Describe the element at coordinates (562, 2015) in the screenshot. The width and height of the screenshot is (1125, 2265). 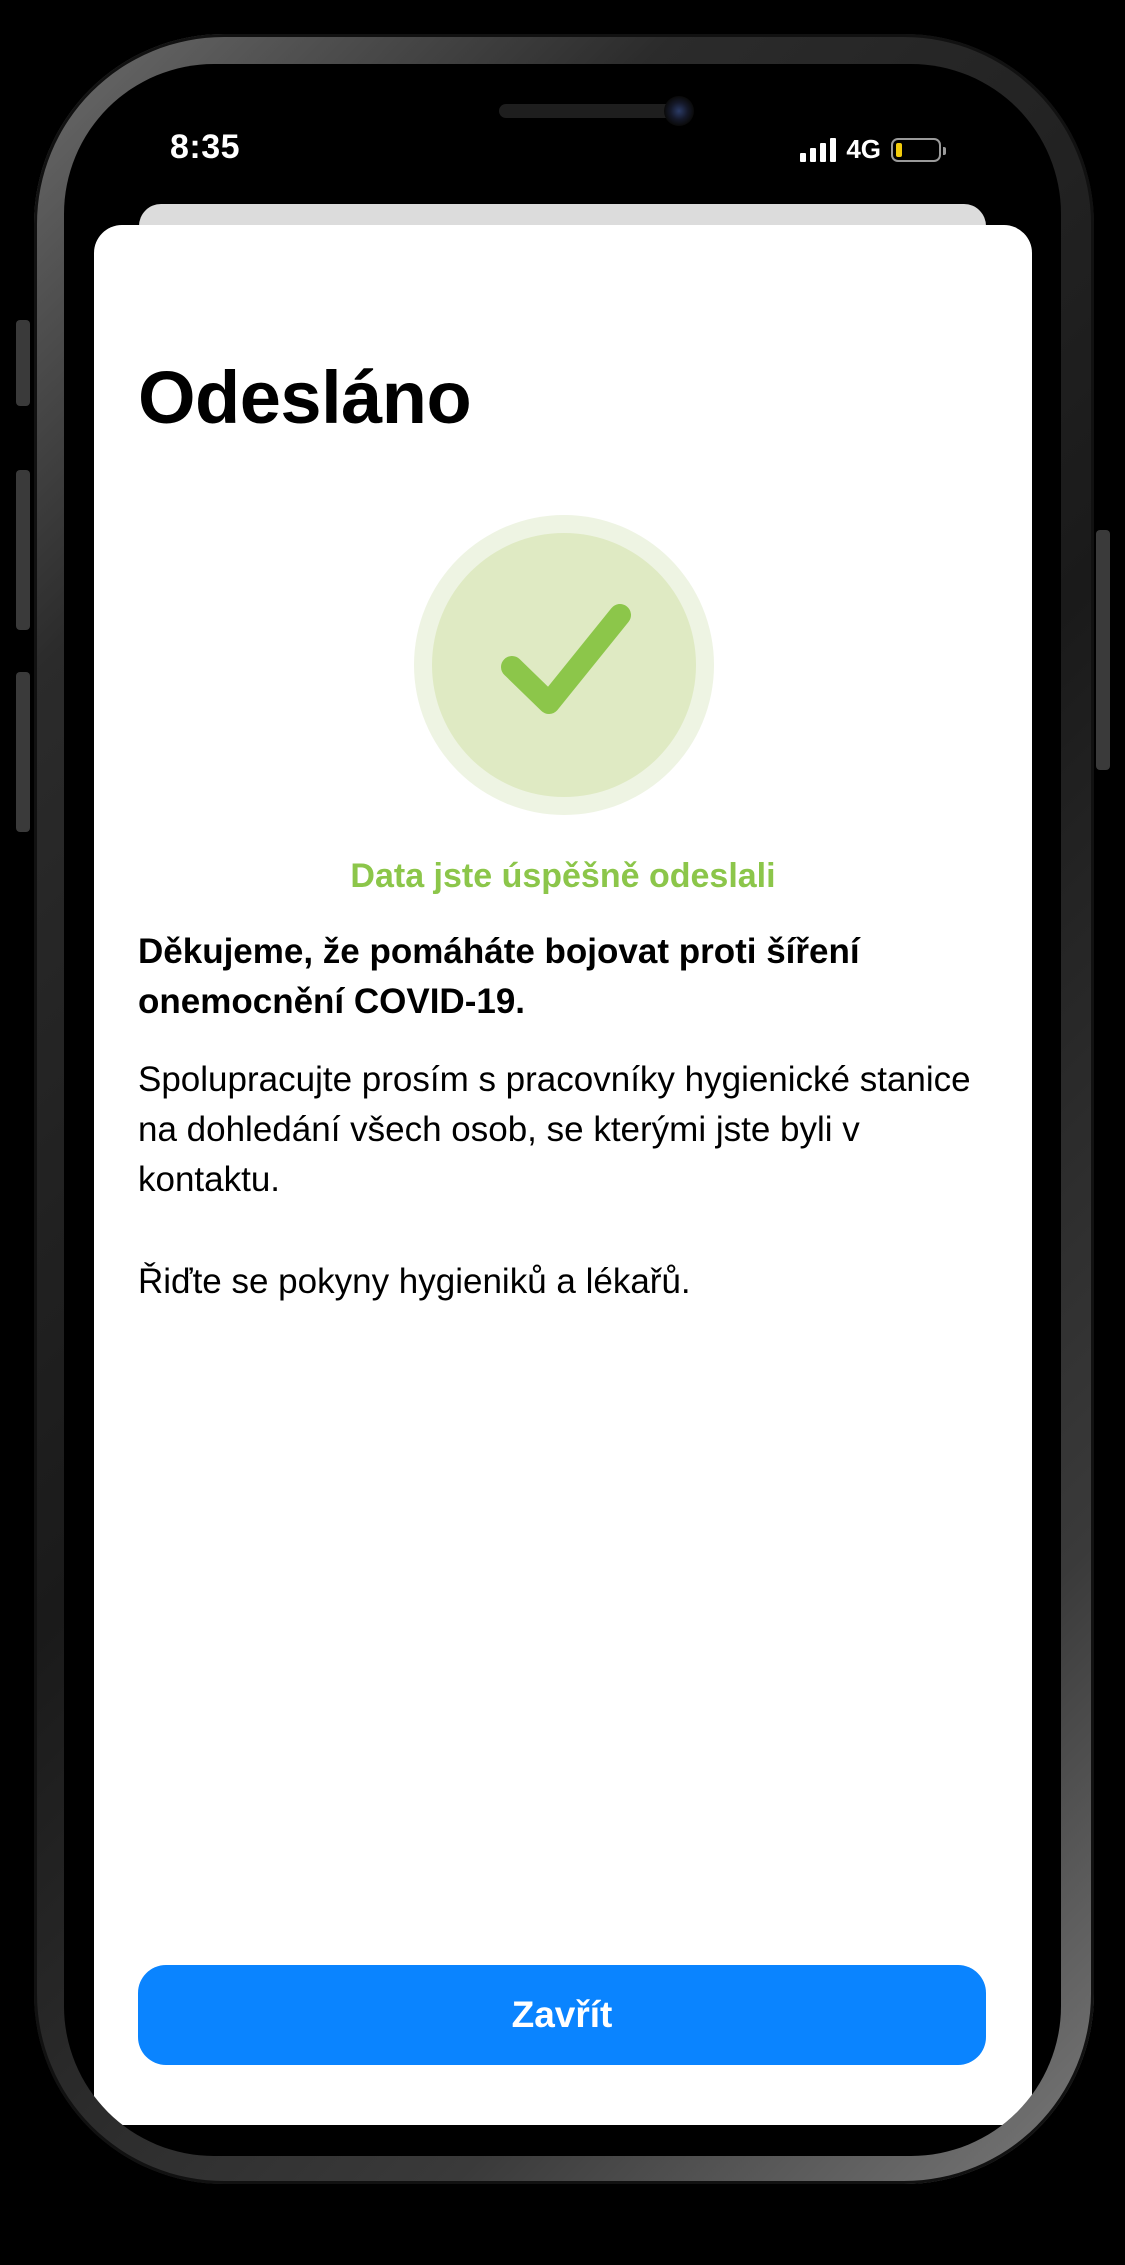
I see `close-button: Zavřít` at that location.